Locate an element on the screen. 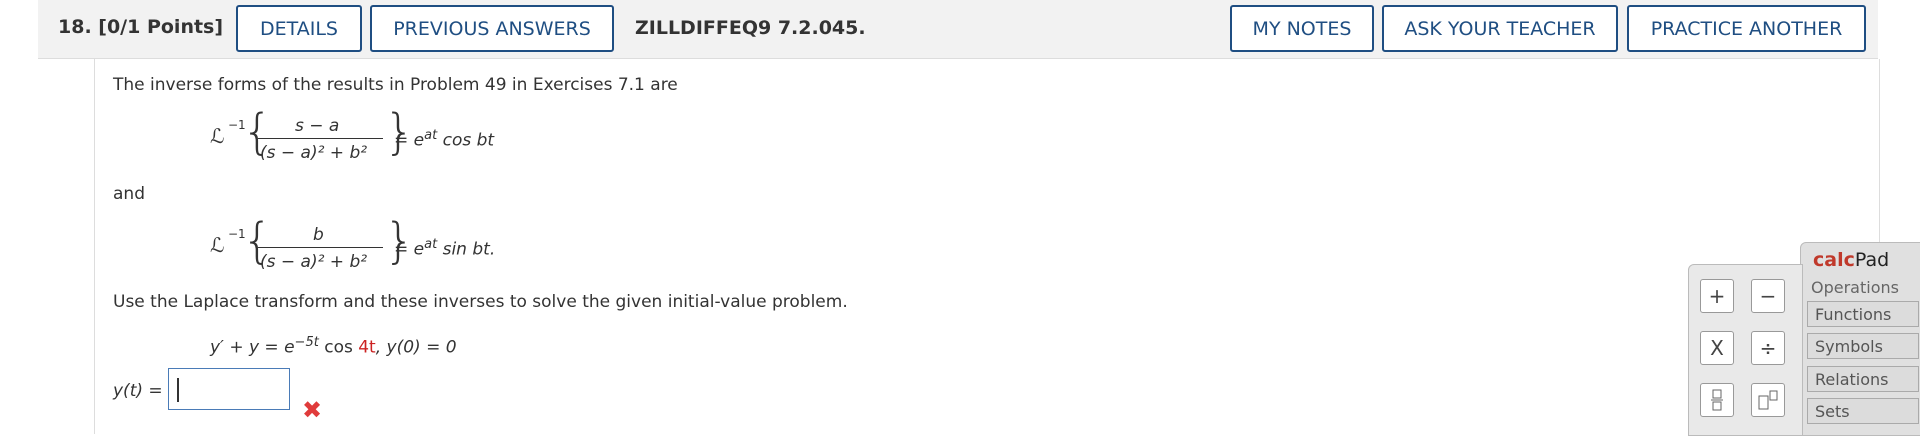  eq2-rhs: = eat sin bt. is located at coordinates (445, 248).